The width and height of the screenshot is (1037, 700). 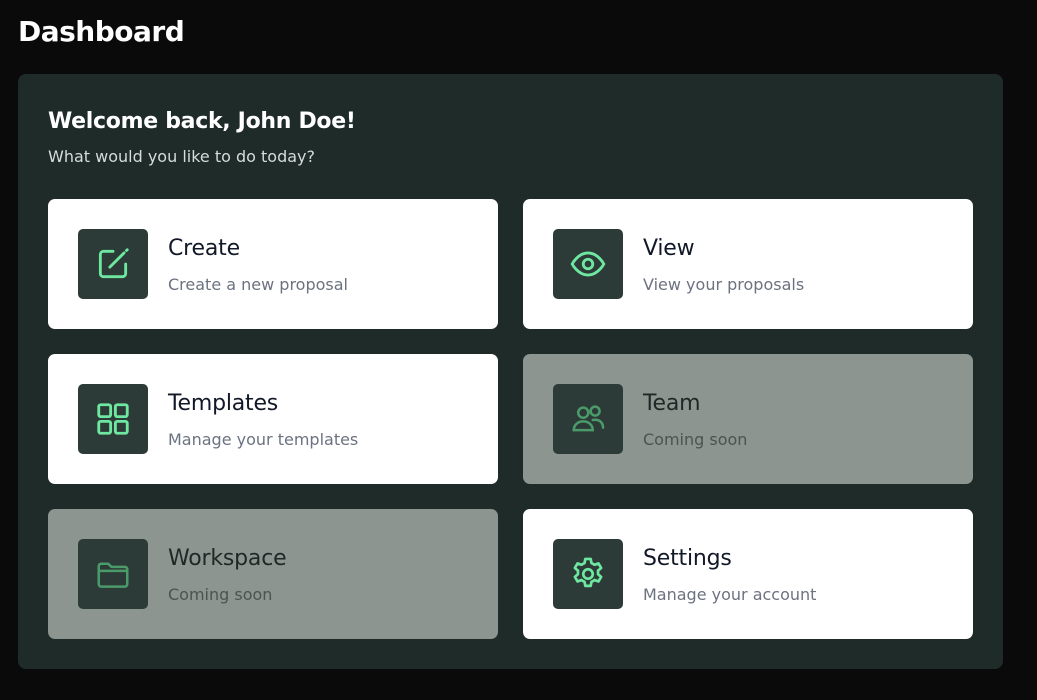 I want to click on settings-card: Settings Manage your account, so click(x=748, y=574).